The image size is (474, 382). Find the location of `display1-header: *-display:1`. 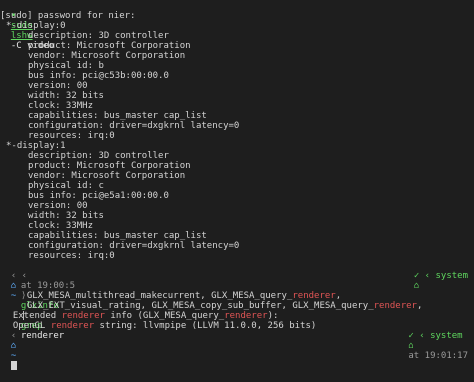

display1-header: *-display:1 is located at coordinates (36, 146).